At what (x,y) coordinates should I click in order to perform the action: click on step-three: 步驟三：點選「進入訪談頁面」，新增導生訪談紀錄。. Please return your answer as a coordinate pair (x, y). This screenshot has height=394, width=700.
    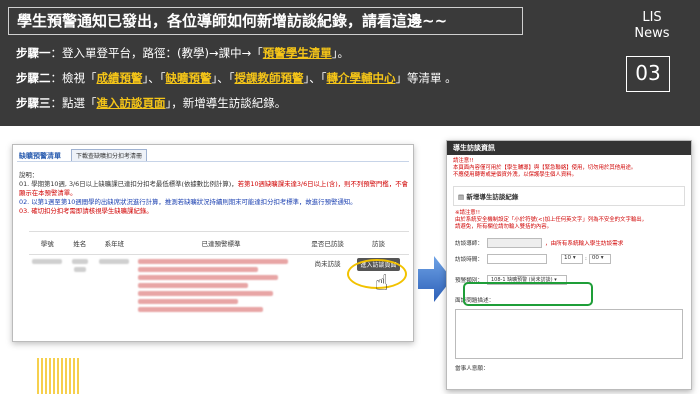
    Looking at the image, I should click on (151, 103).